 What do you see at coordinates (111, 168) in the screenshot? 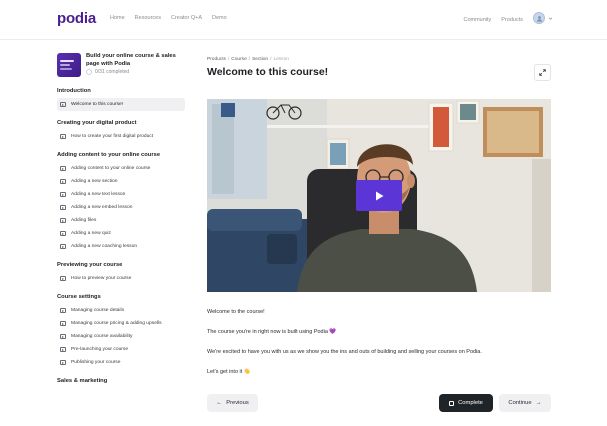
I see `lesson-label: Adding content to your online course` at bounding box center [111, 168].